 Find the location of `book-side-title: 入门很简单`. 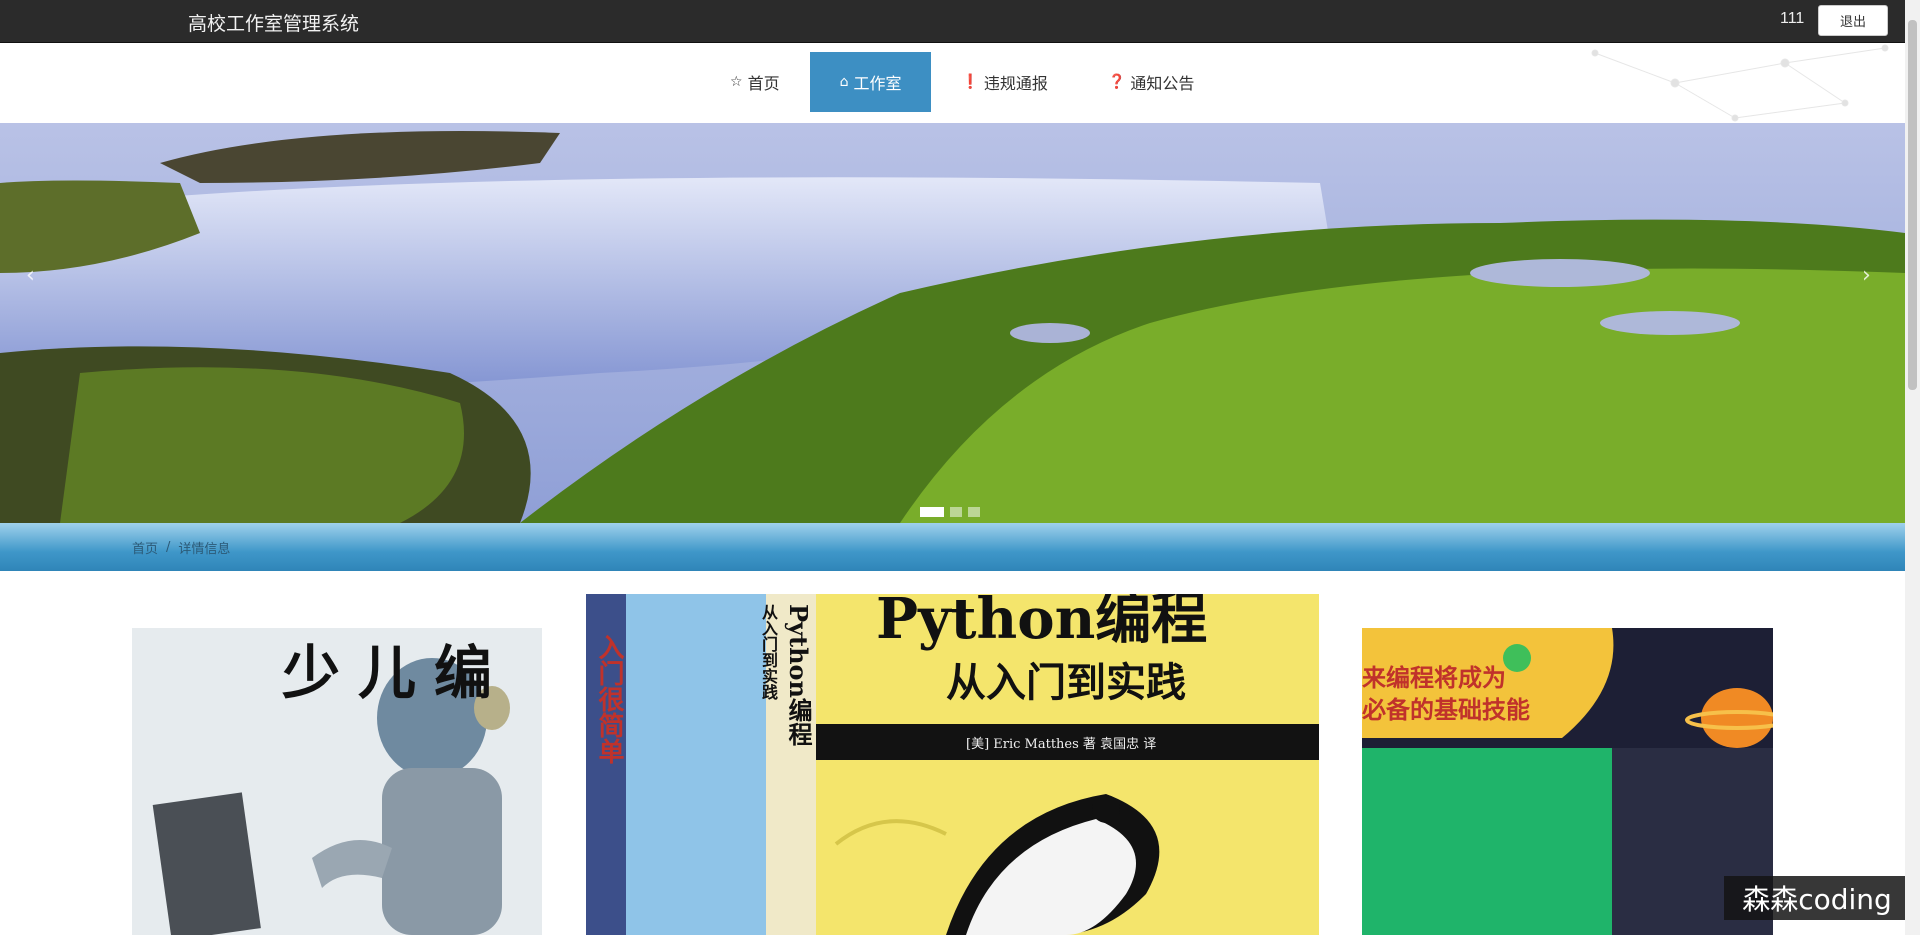

book-side-title: 入门很简单 is located at coordinates (609, 699).